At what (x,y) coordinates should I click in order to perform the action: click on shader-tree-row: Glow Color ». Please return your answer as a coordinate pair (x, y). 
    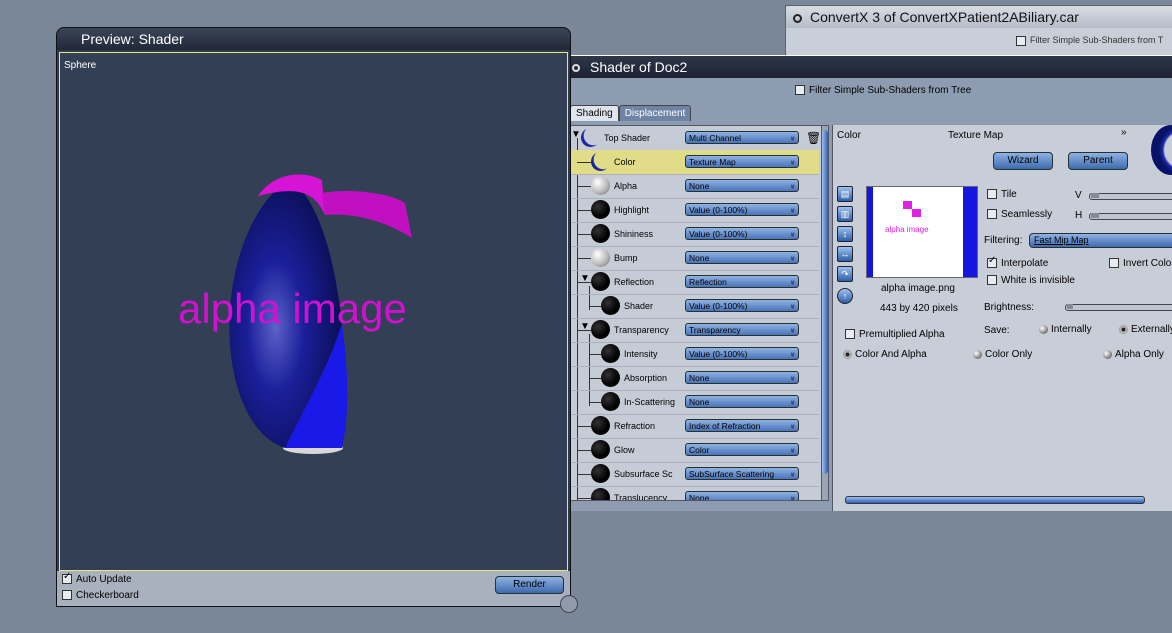
    Looking at the image, I should click on (695, 450).